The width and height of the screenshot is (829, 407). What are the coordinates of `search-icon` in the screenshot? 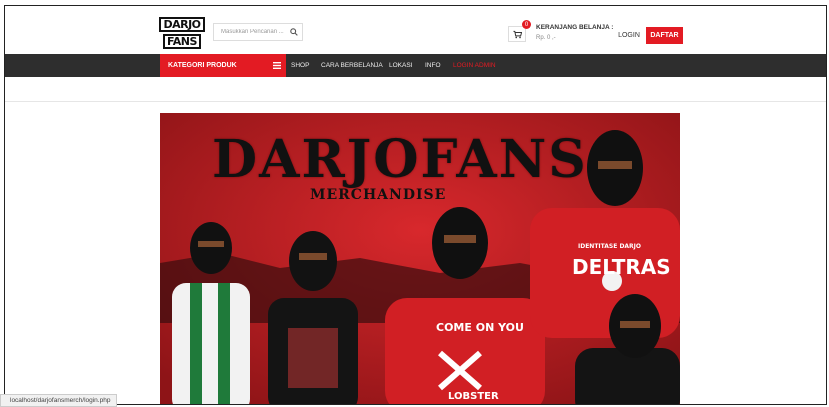 It's located at (294, 32).